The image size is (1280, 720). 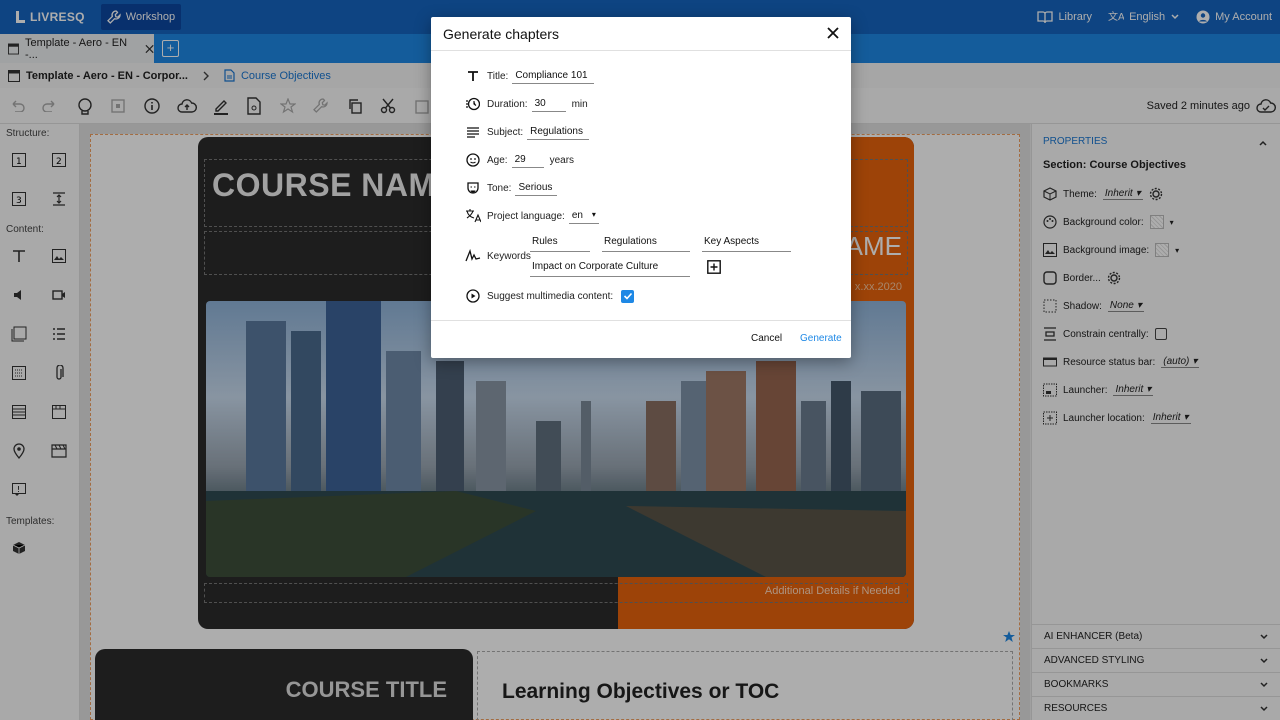 I want to click on clock-icon, so click(x=473, y=104).